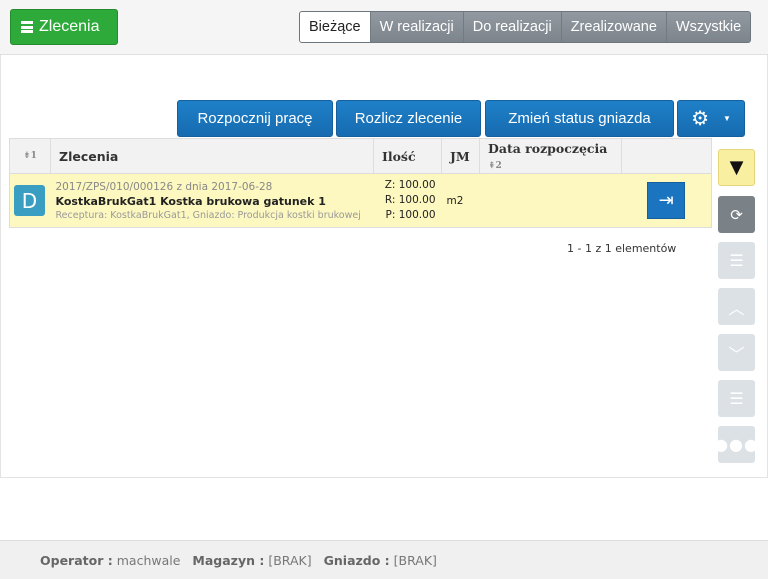 This screenshot has width=768, height=579. Describe the element at coordinates (550, 156) in the screenshot. I see `col-data: Data rozpoczęcia ⇞2` at that location.